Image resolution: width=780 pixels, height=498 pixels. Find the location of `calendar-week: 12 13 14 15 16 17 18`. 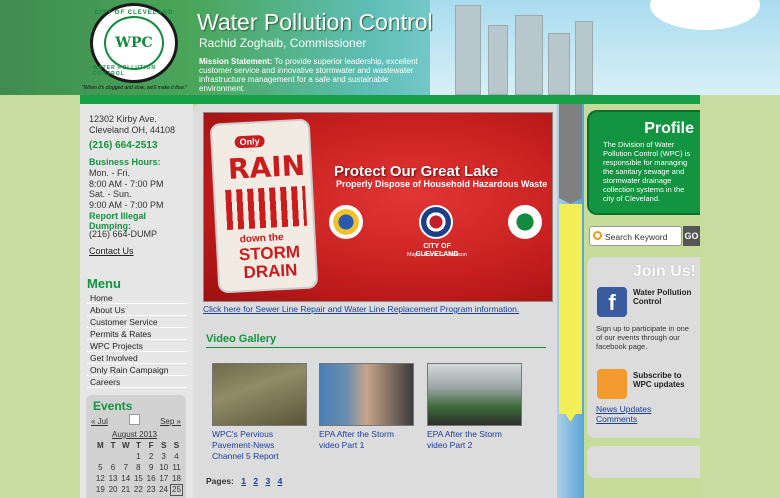

calendar-week: 12 13 14 15 16 17 18 is located at coordinates (138, 478).